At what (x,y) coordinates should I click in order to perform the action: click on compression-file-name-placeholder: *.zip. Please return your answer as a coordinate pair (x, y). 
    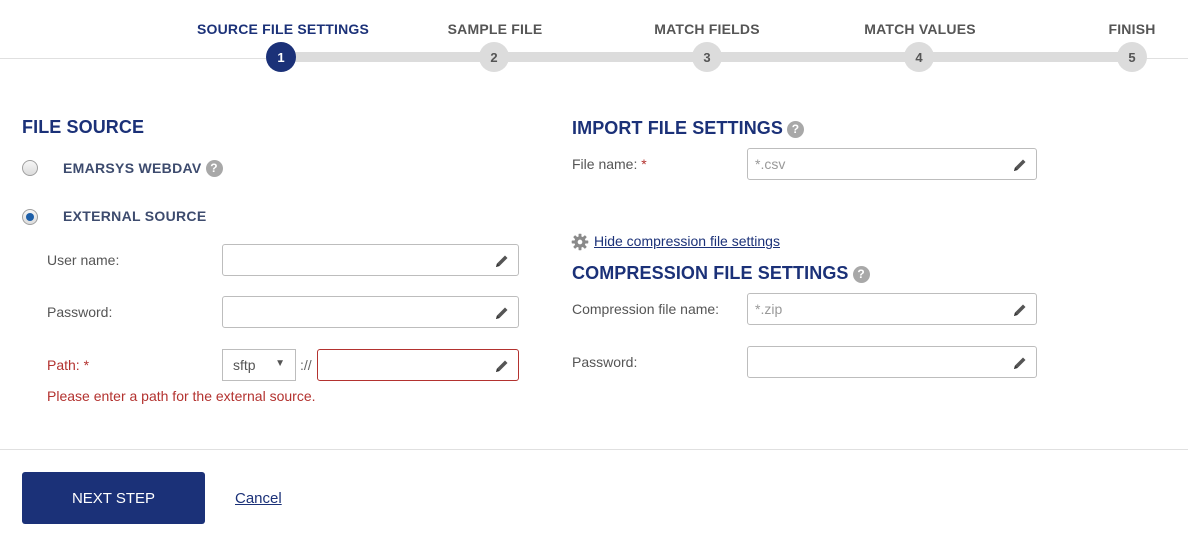
    Looking at the image, I should click on (769, 309).